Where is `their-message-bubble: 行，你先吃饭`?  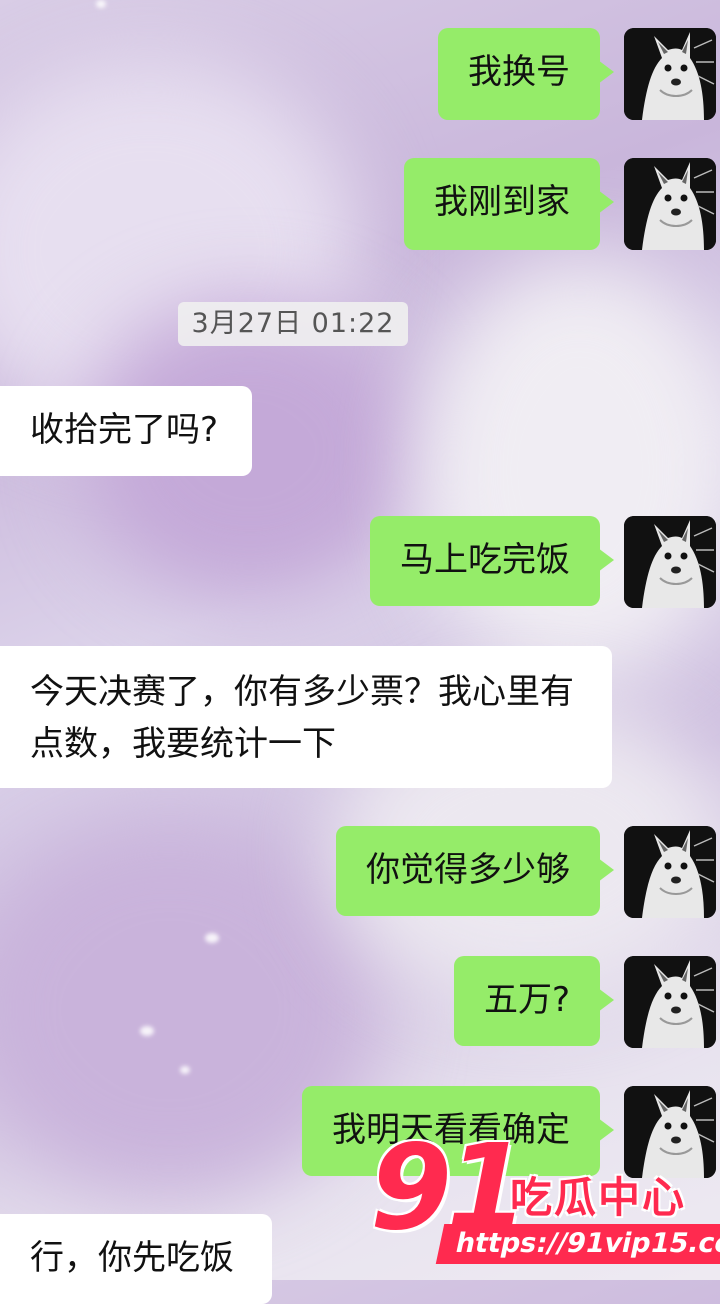
their-message-bubble: 行，你先吃饭 is located at coordinates (136, 1259).